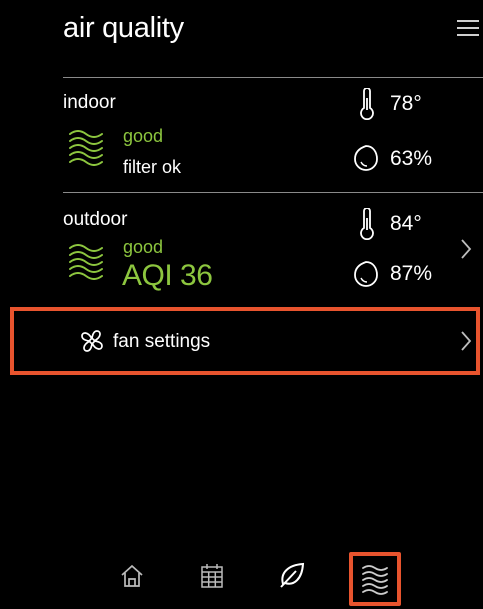  Describe the element at coordinates (89, 102) in the screenshot. I see `indoor-label: indoor` at that location.